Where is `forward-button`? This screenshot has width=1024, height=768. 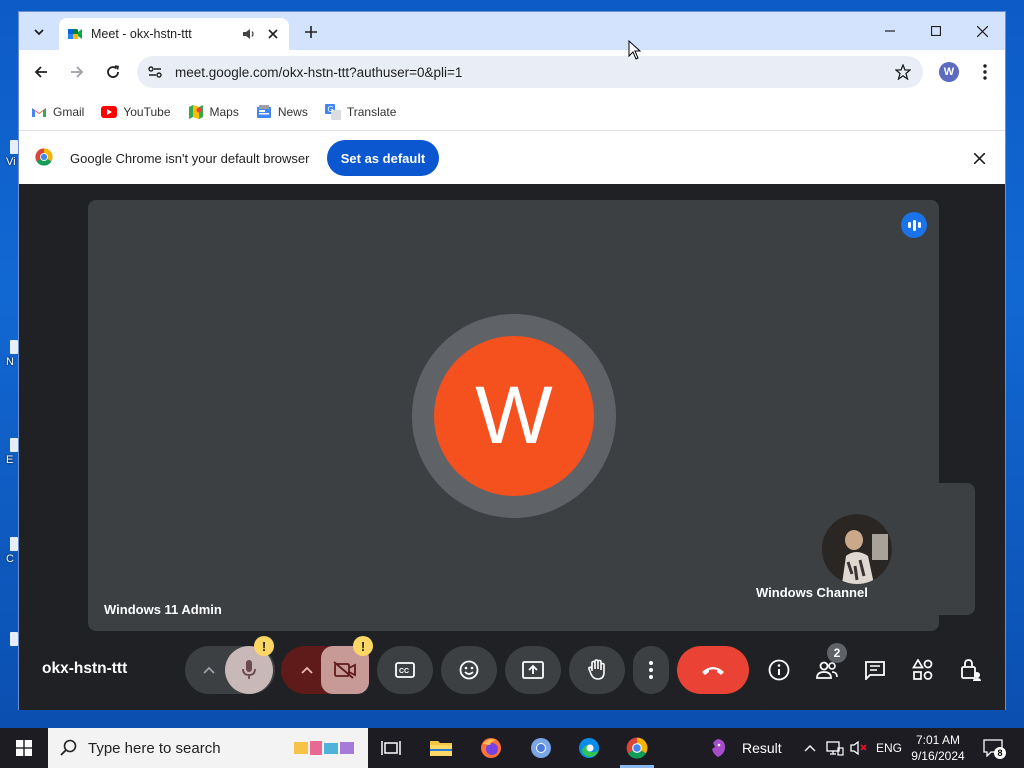
forward-button is located at coordinates (77, 72).